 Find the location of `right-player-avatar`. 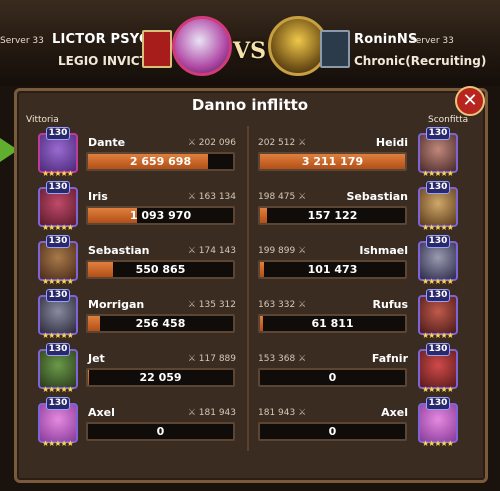

right-player-avatar is located at coordinates (298, 46).